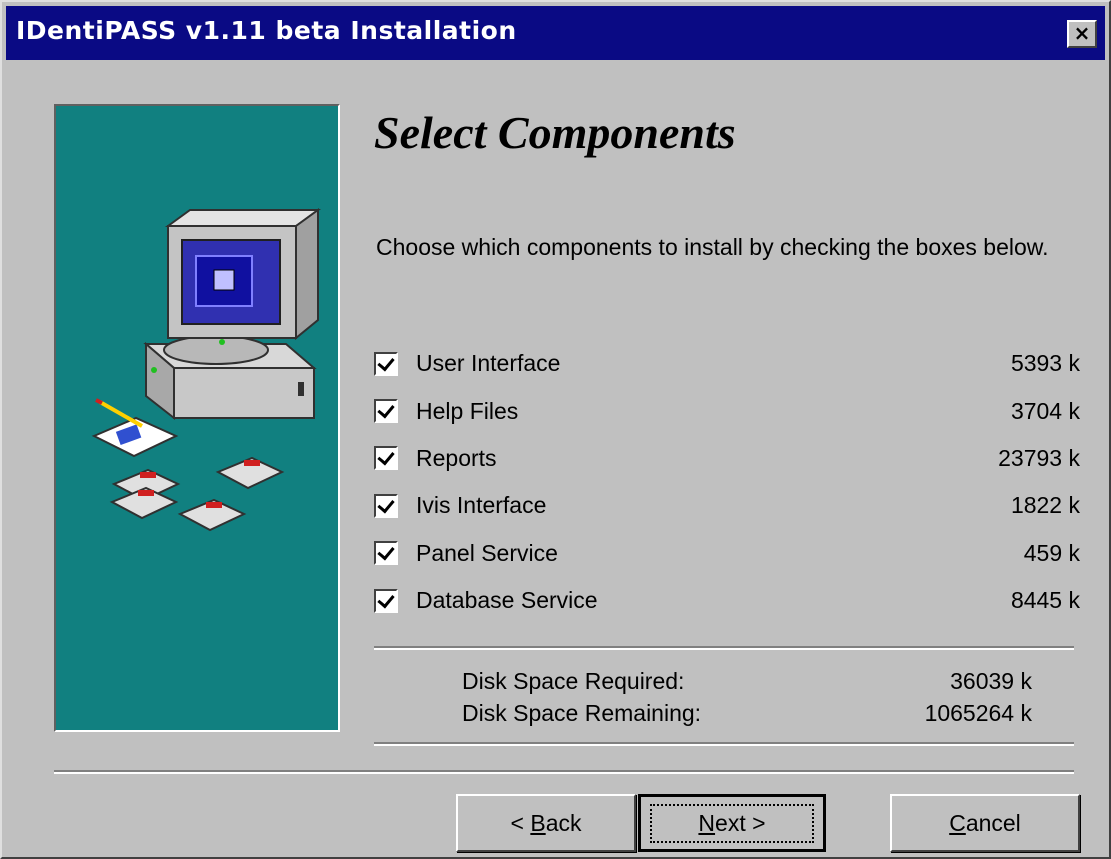 The image size is (1111, 859). What do you see at coordinates (582, 713) in the screenshot?
I see `disk-remaining-label: Disk Space Remaining:` at bounding box center [582, 713].